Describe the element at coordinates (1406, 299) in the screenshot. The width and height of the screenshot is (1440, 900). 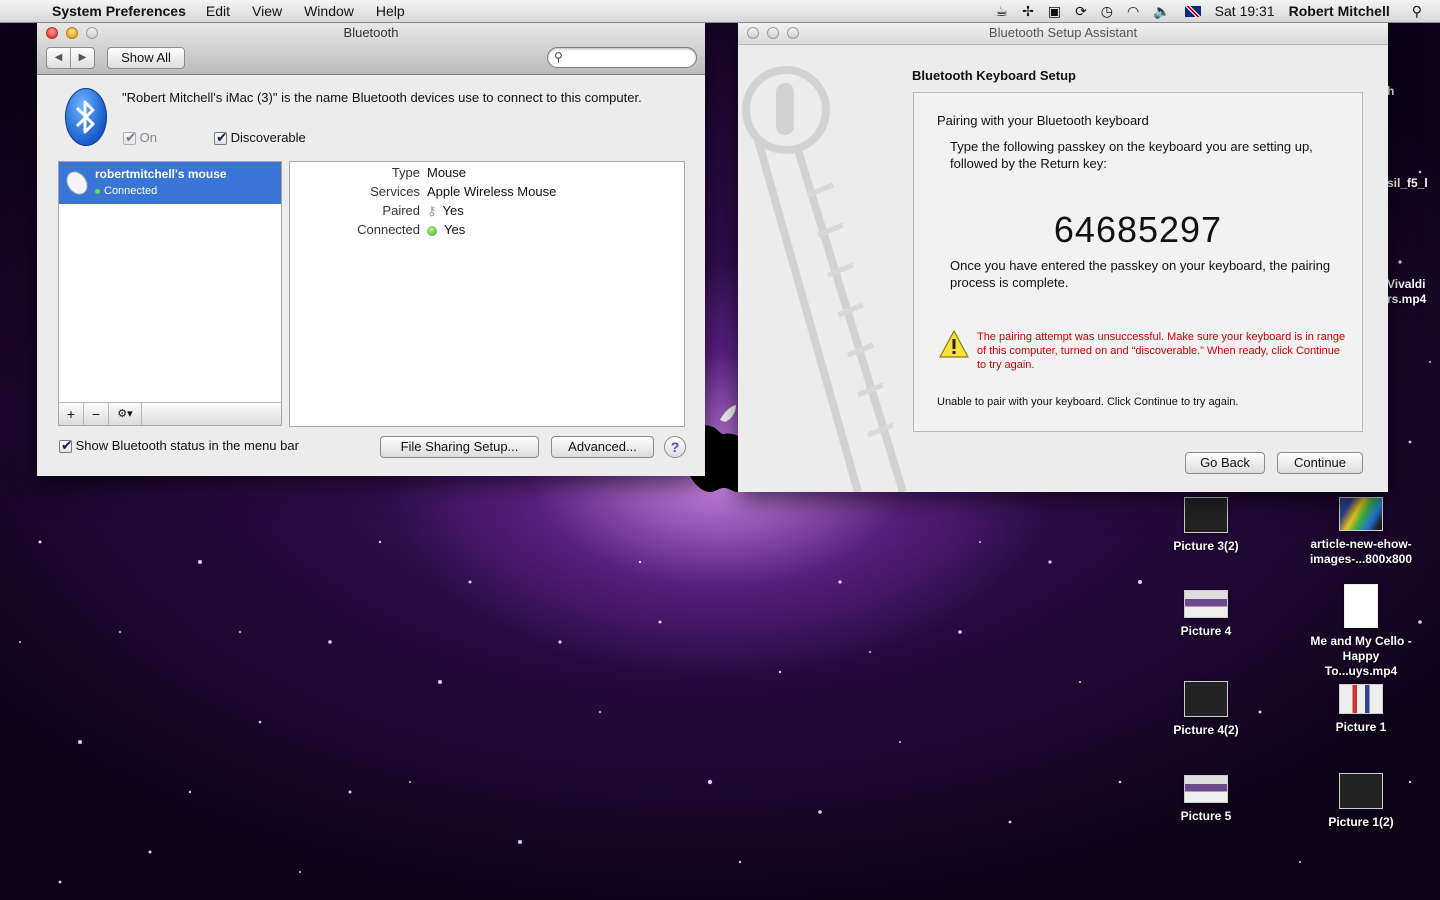
I see `desktop-partial-label: rs.mp4` at that location.